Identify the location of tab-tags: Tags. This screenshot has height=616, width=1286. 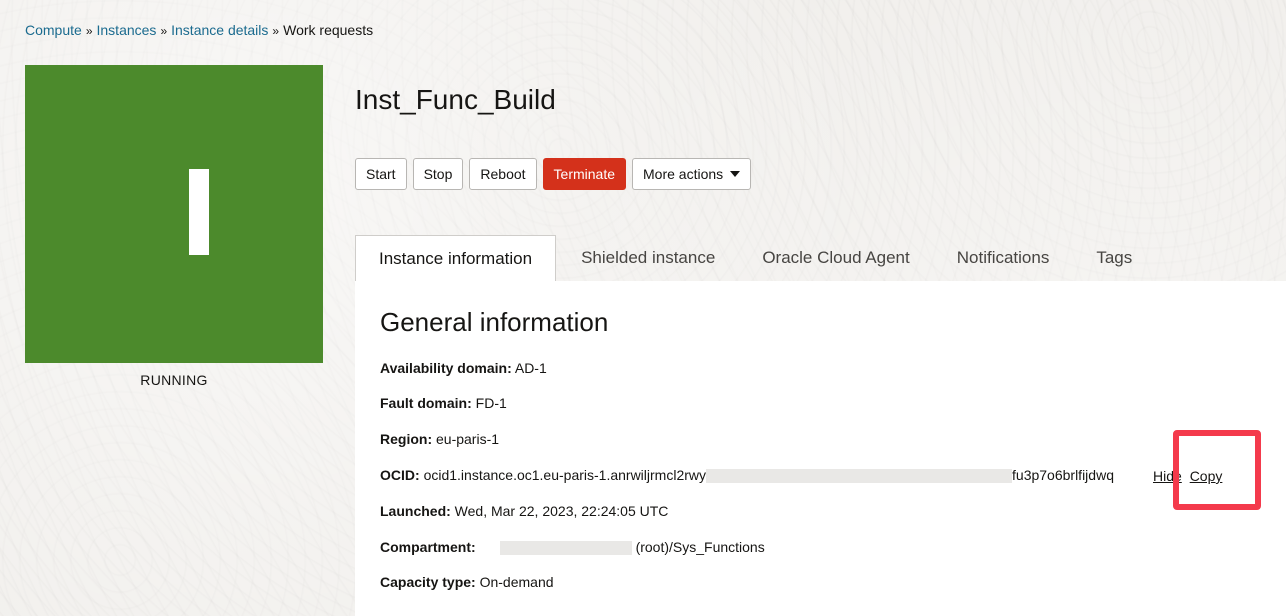
(1114, 258).